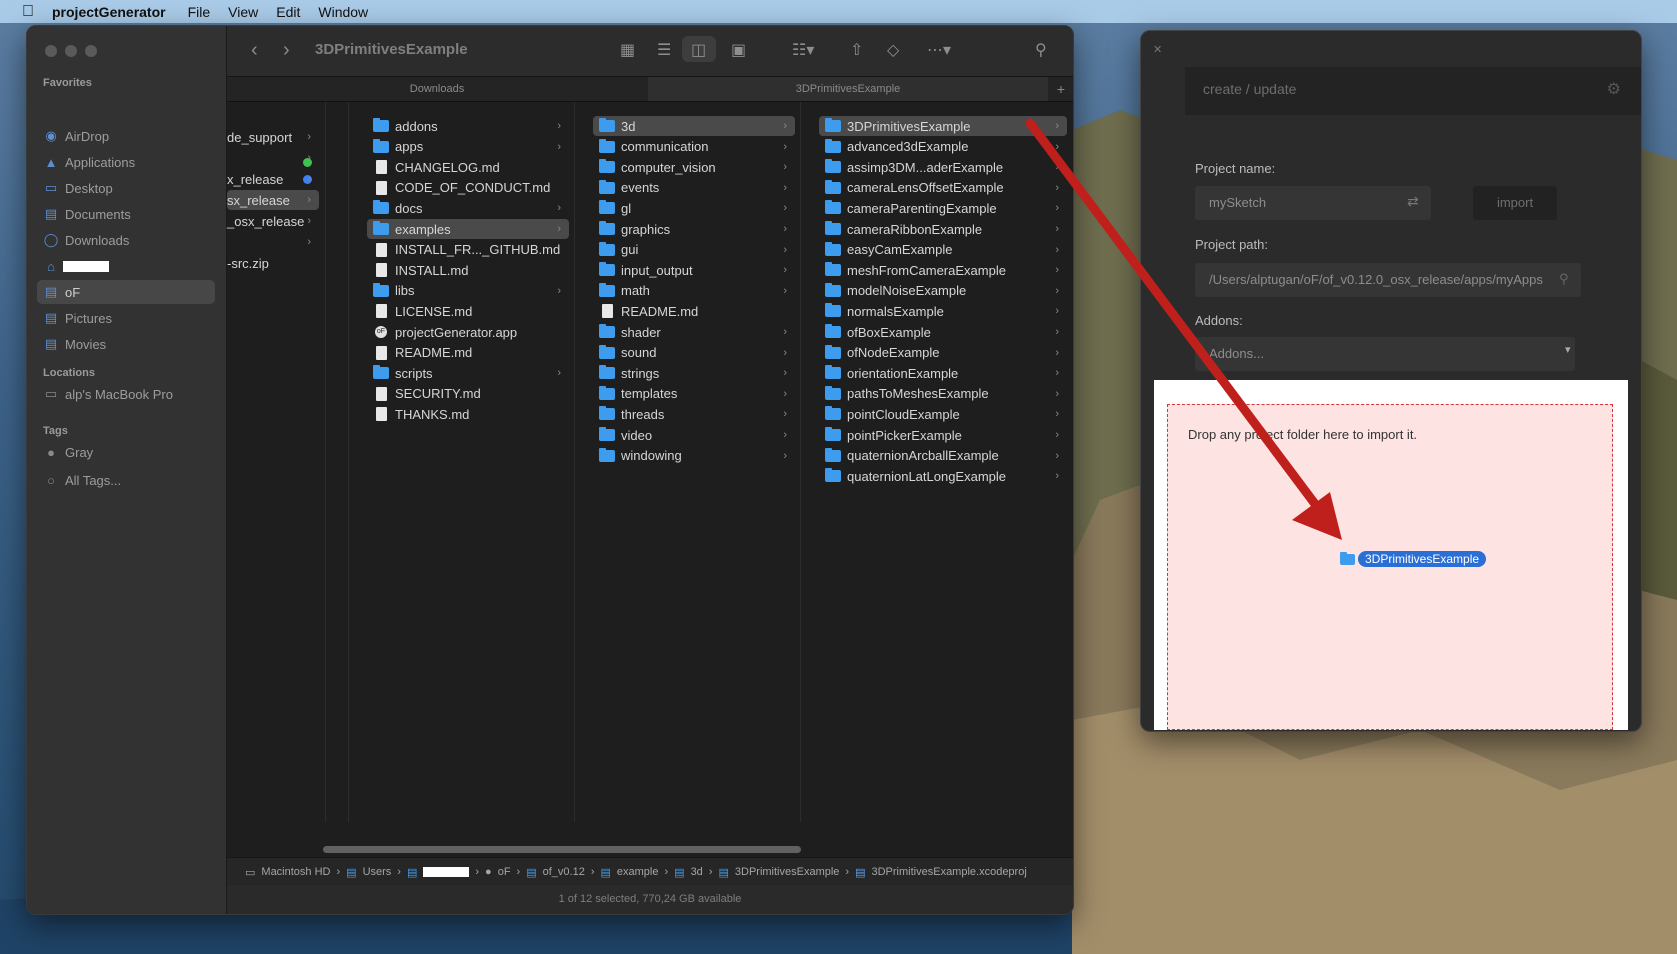 The height and width of the screenshot is (954, 1677). What do you see at coordinates (893, 50) in the screenshot?
I see `tag-icon: ◇` at bounding box center [893, 50].